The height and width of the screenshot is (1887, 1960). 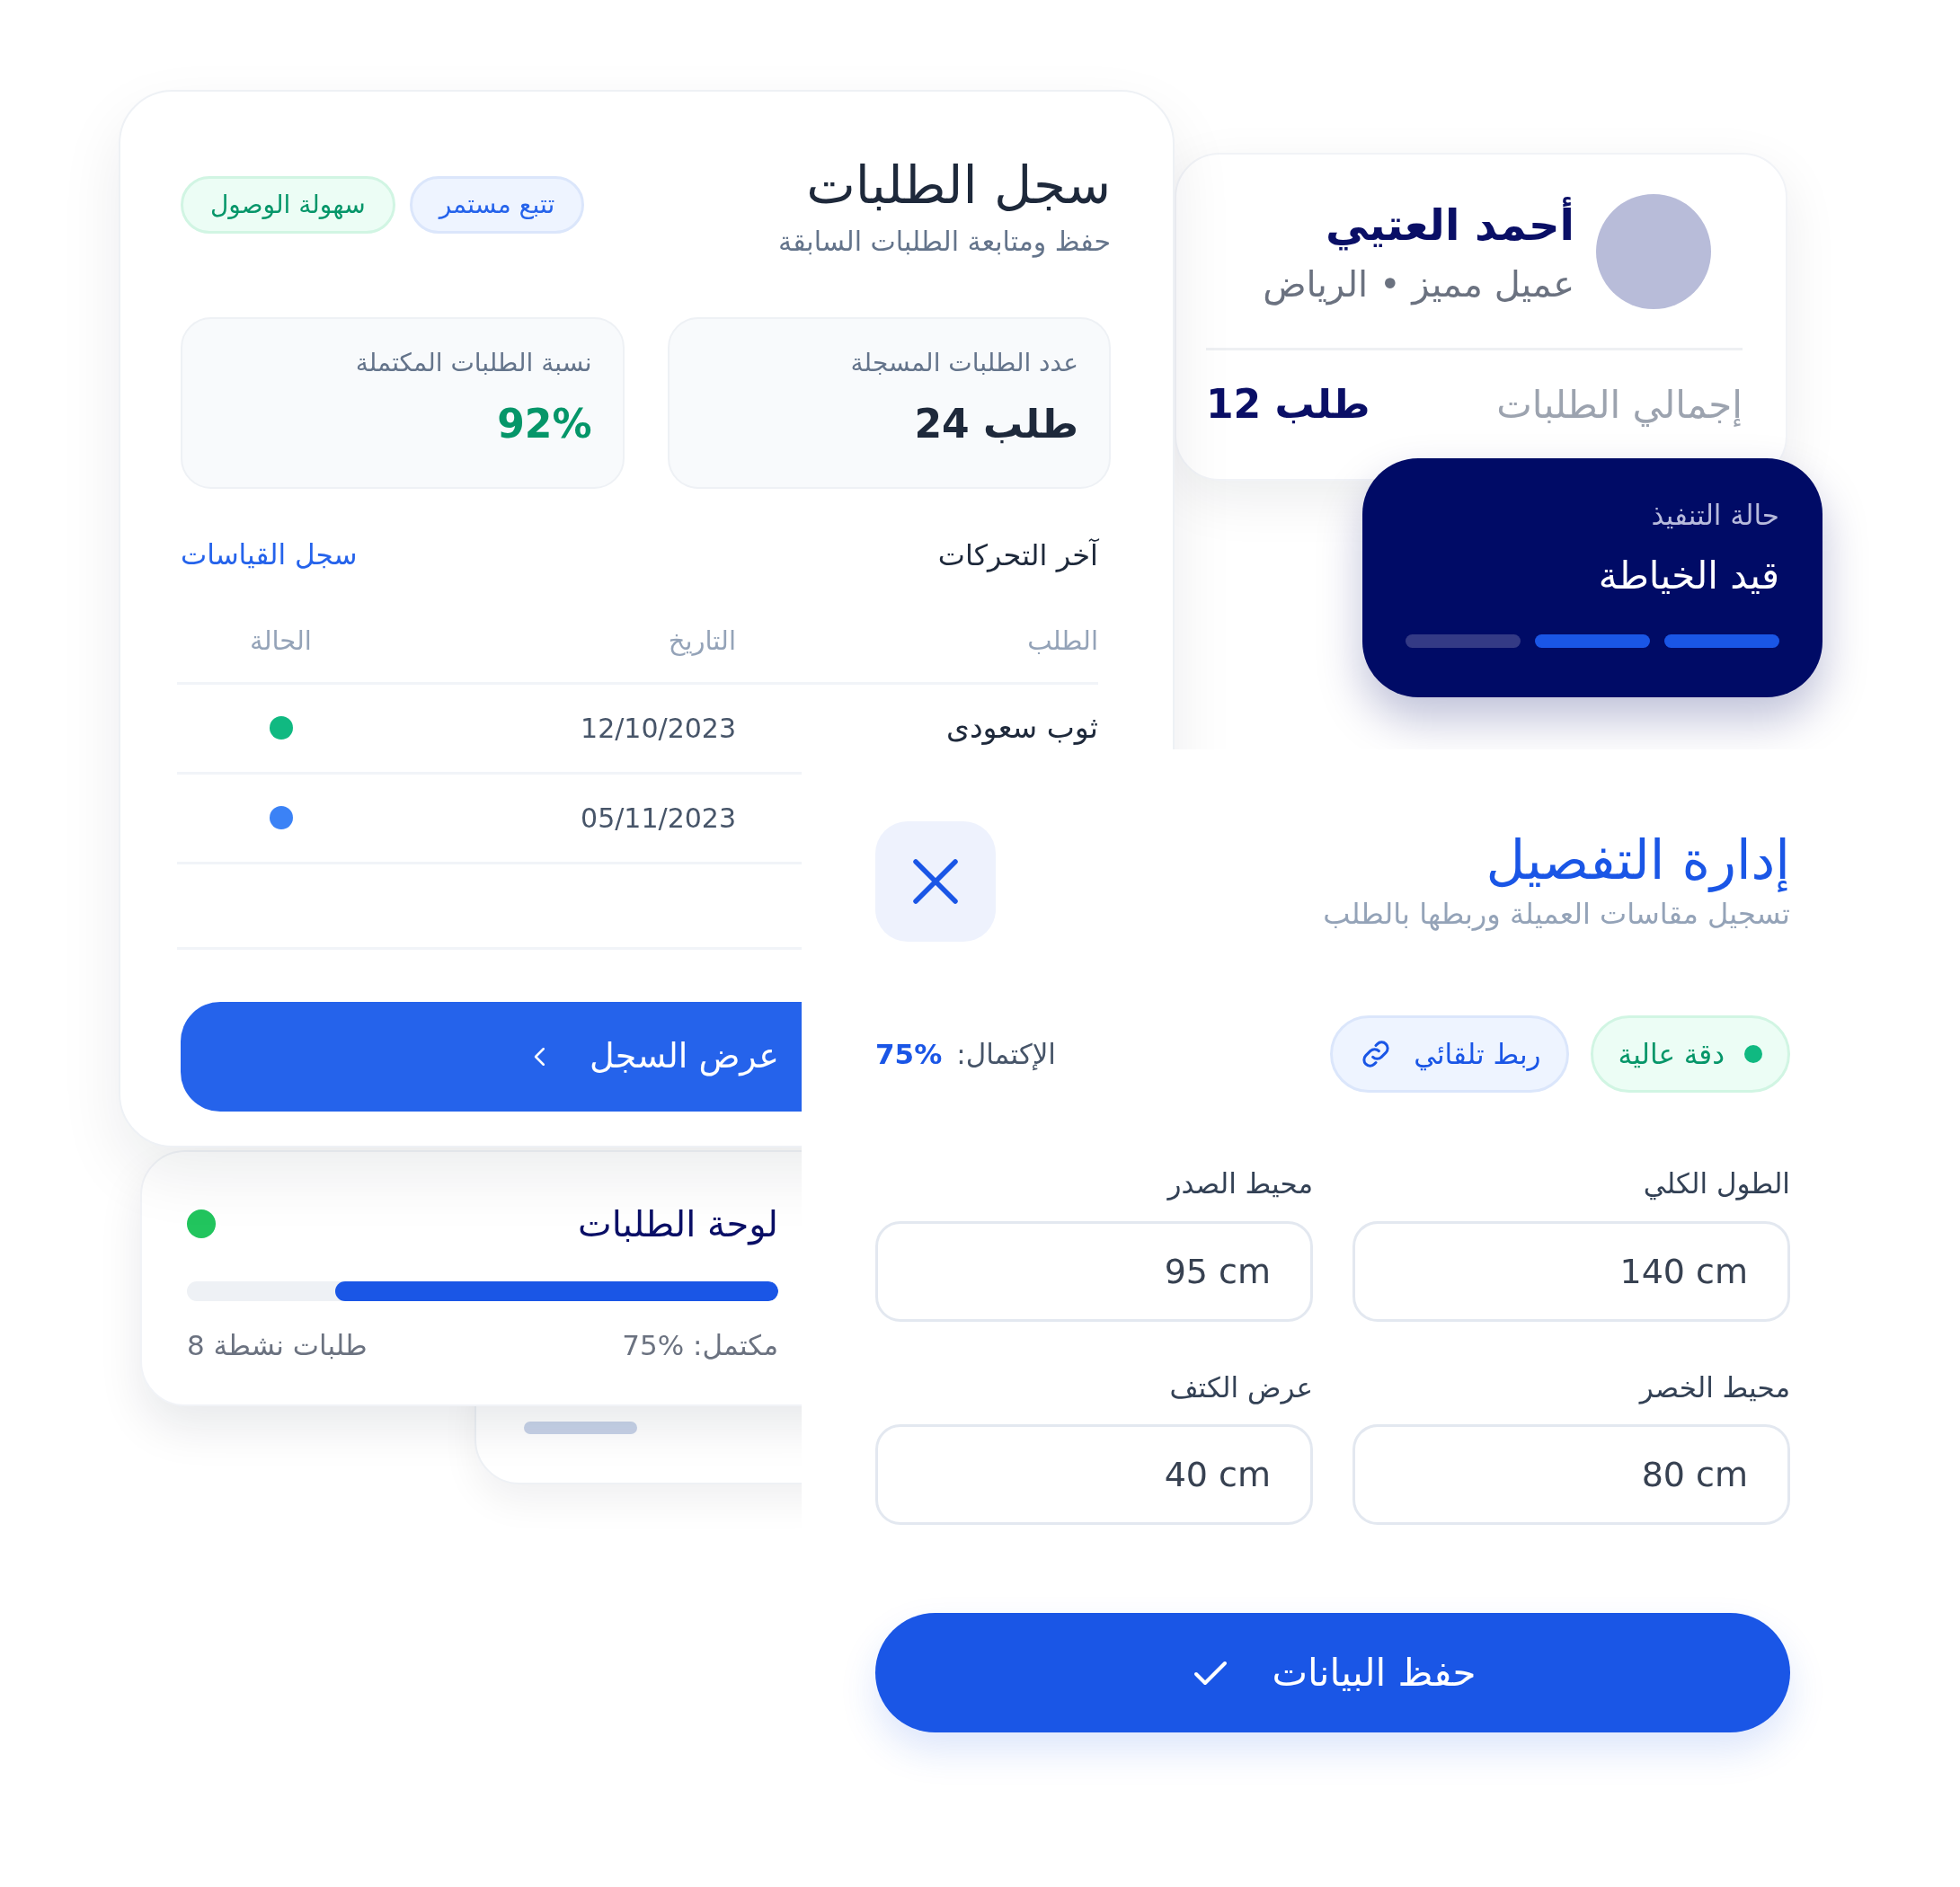 What do you see at coordinates (1620, 405) in the screenshot?
I see `total-label: إجمالي الطلبات` at bounding box center [1620, 405].